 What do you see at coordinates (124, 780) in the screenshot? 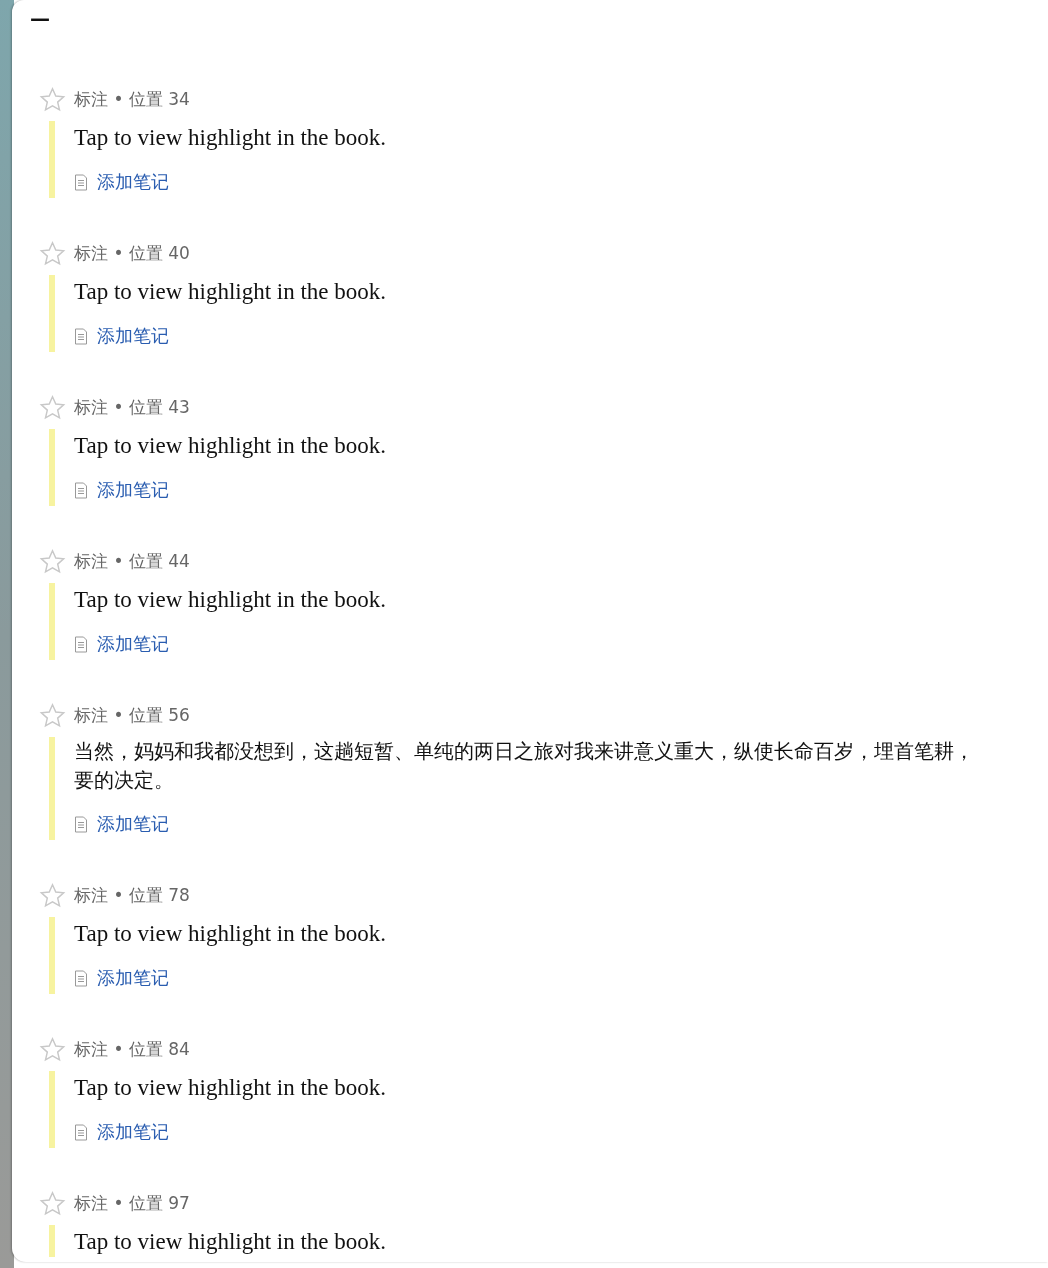
I see `highlight-text: 要的决定。` at bounding box center [124, 780].